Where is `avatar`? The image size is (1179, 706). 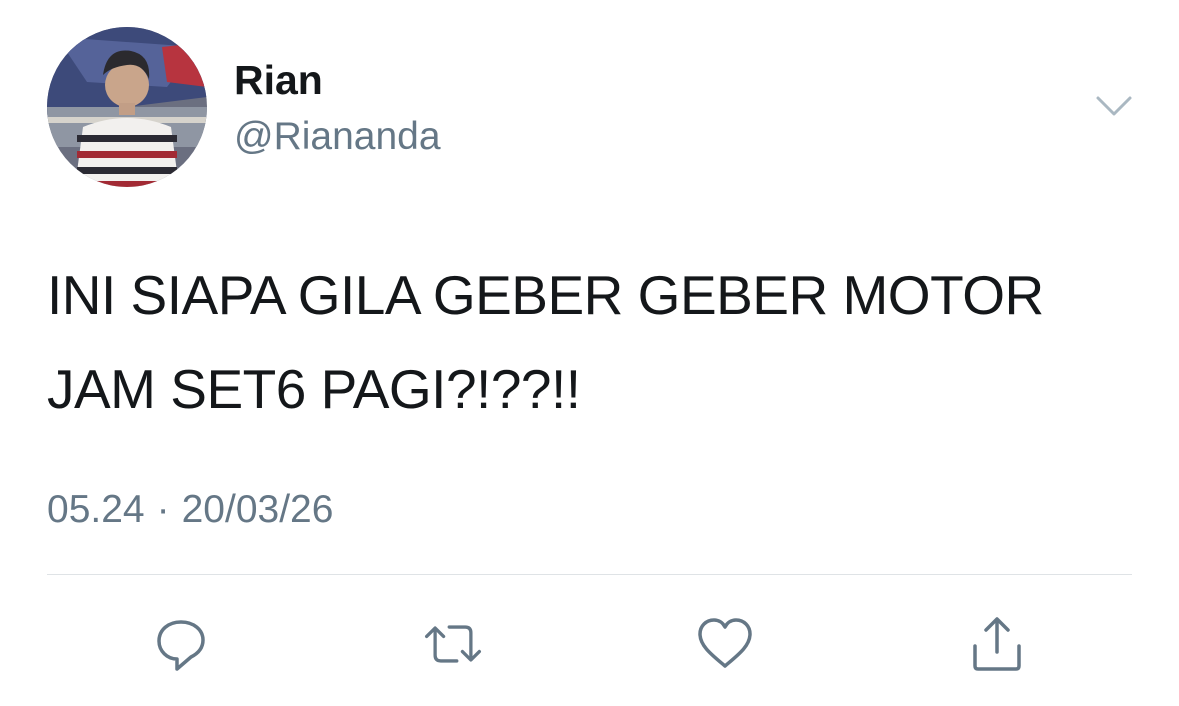 avatar is located at coordinates (127, 107).